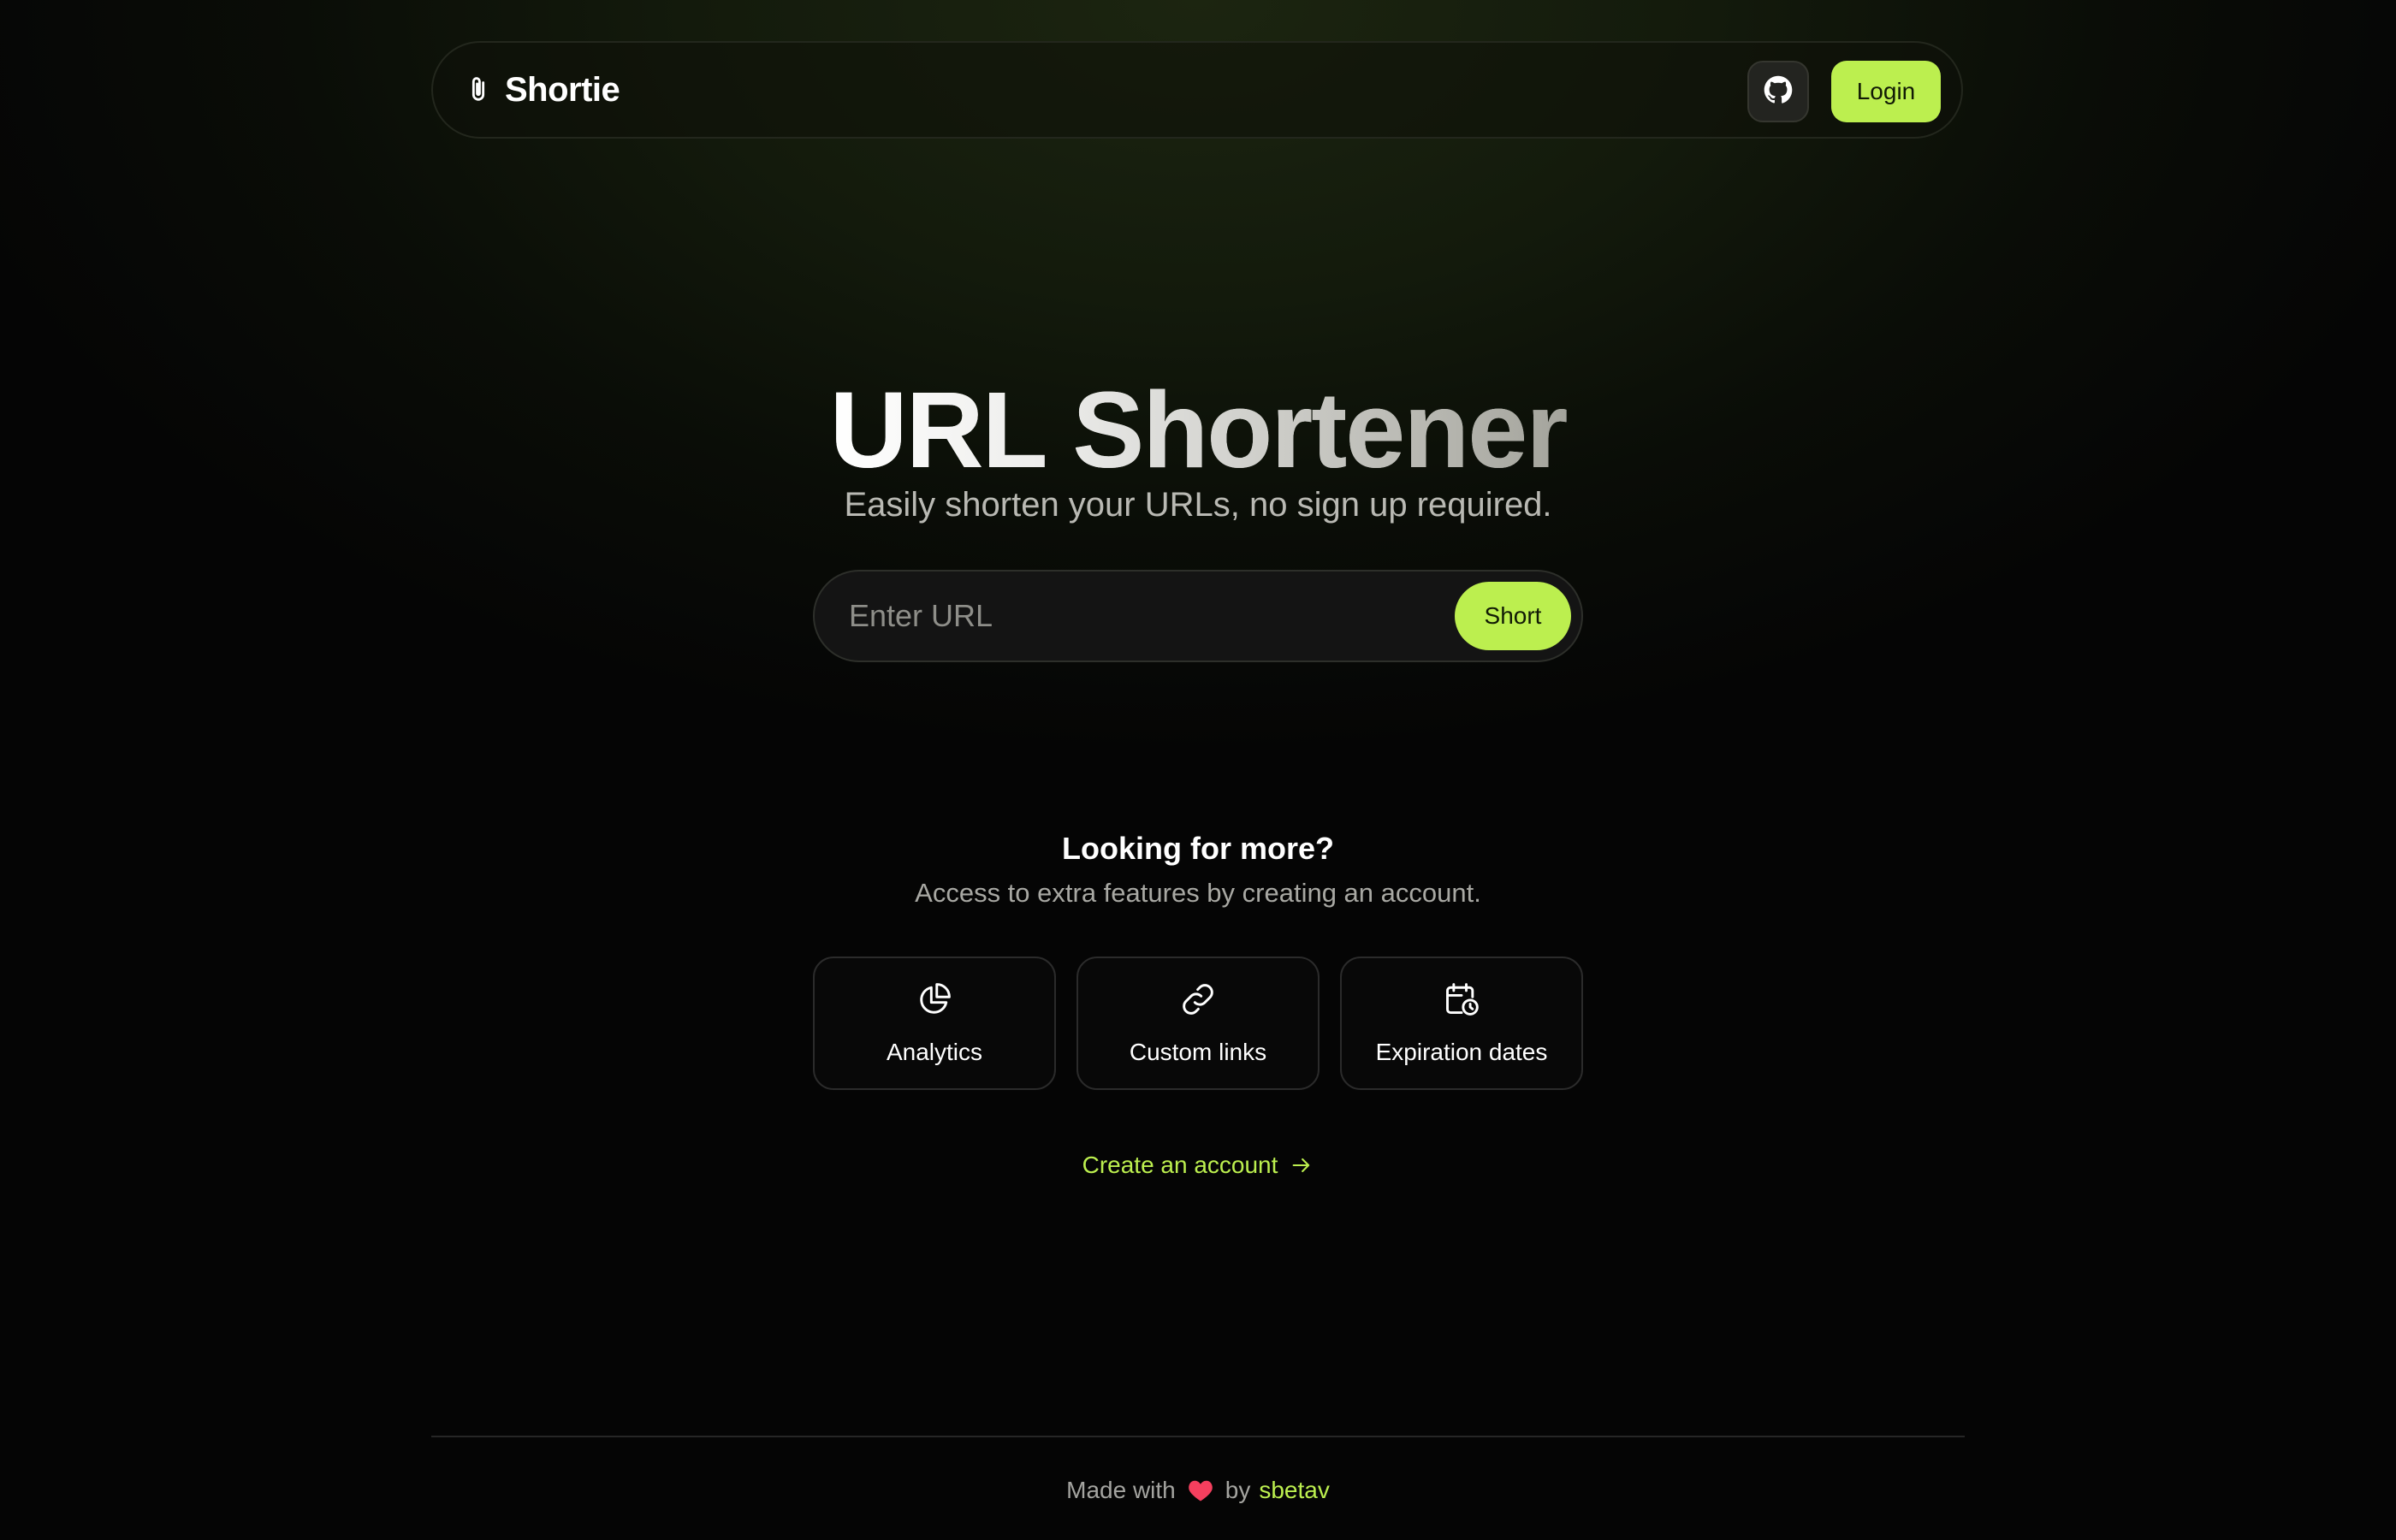  I want to click on feature-label: Custom links, so click(1198, 1052).